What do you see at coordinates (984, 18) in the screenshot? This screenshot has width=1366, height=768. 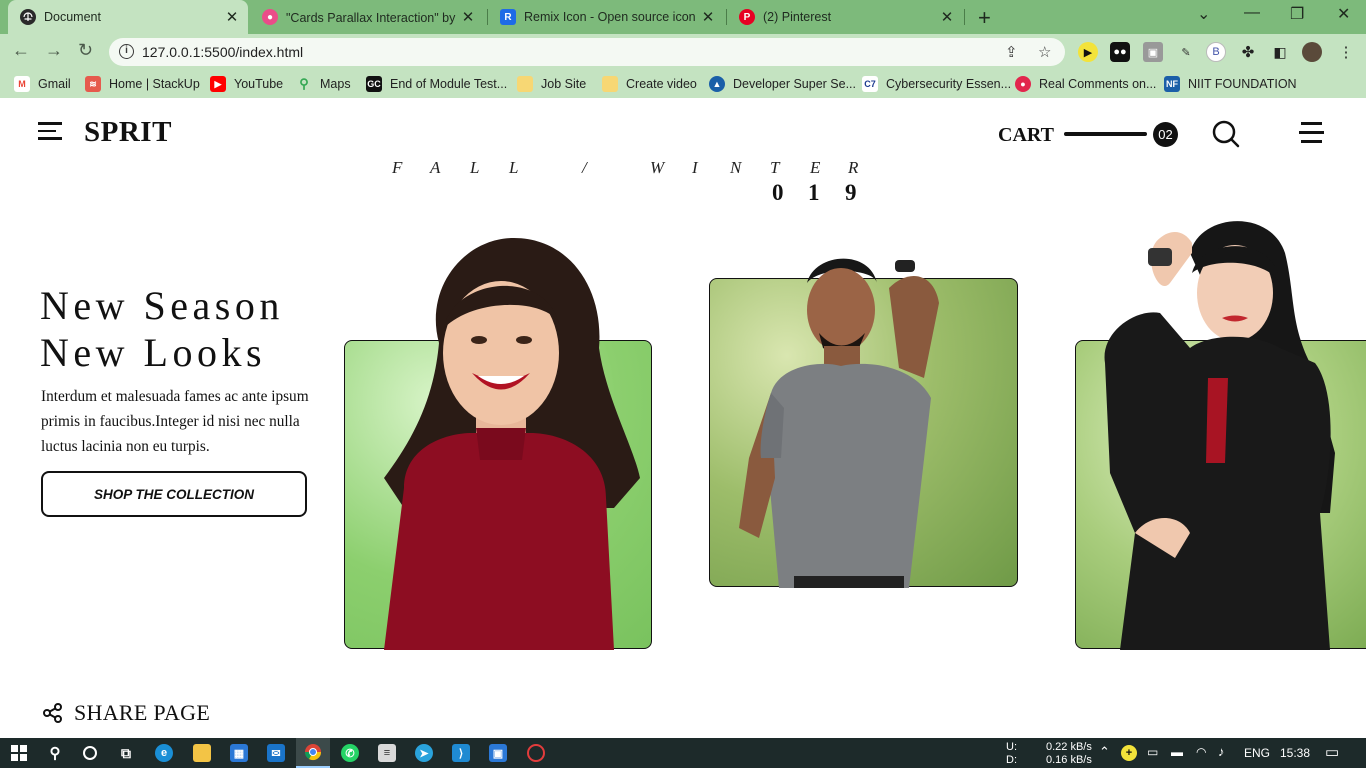 I see `new-tab-icon: +` at bounding box center [984, 18].